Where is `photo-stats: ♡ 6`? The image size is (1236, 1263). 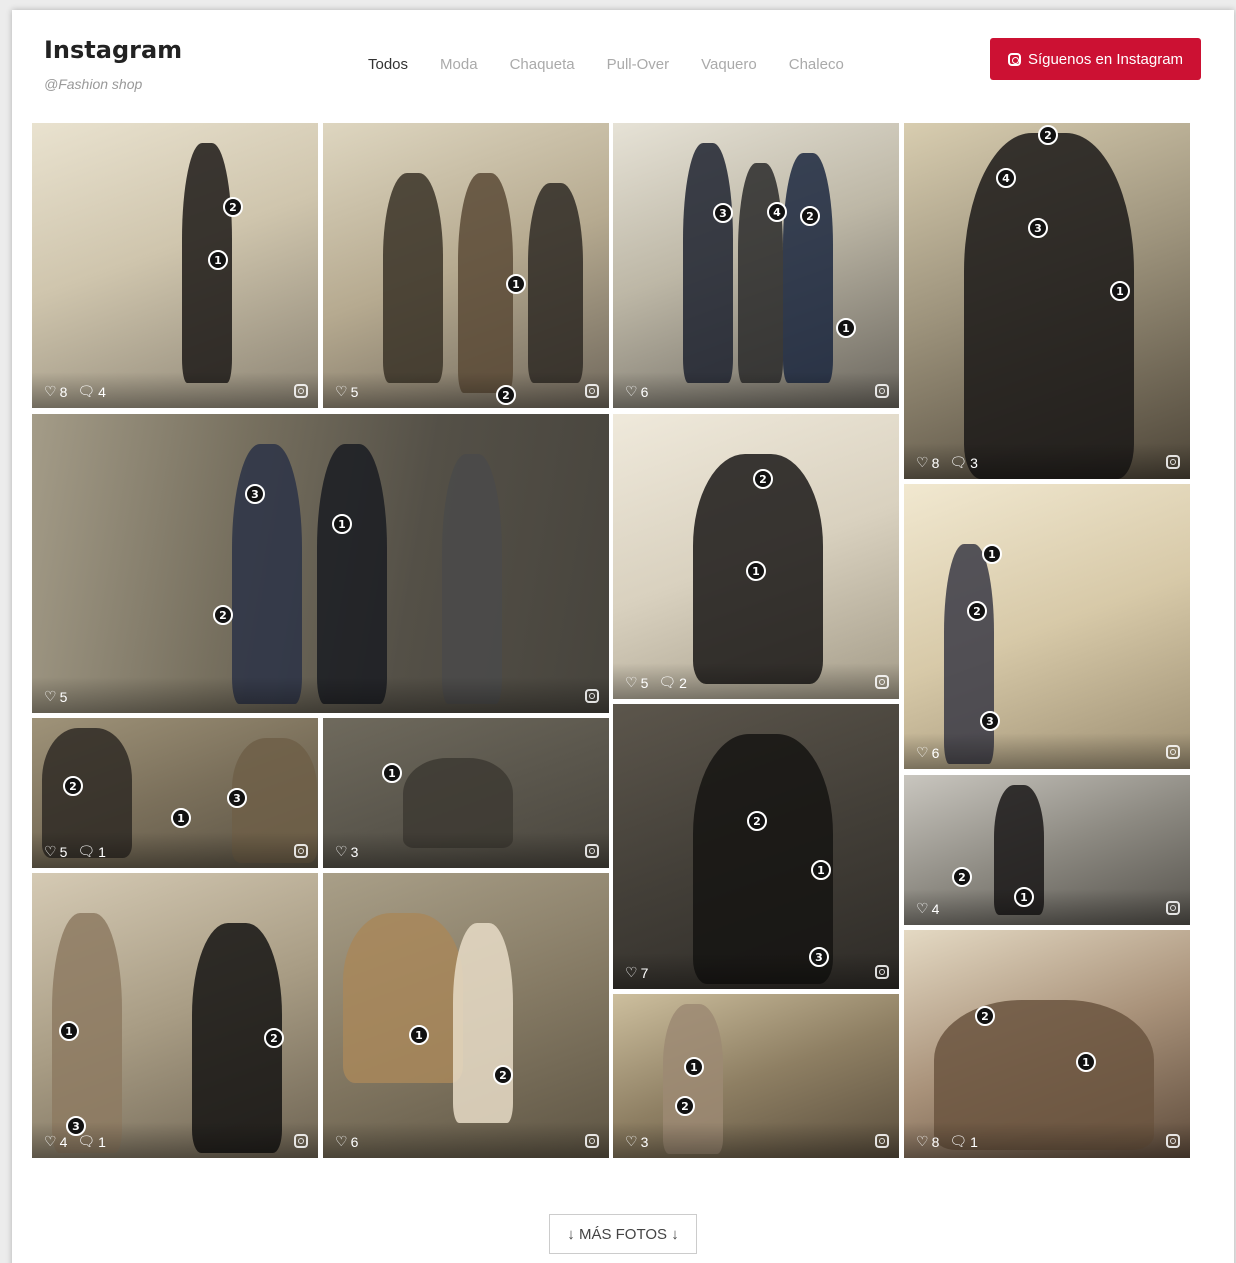 photo-stats: ♡ 6 is located at coordinates (927, 752).